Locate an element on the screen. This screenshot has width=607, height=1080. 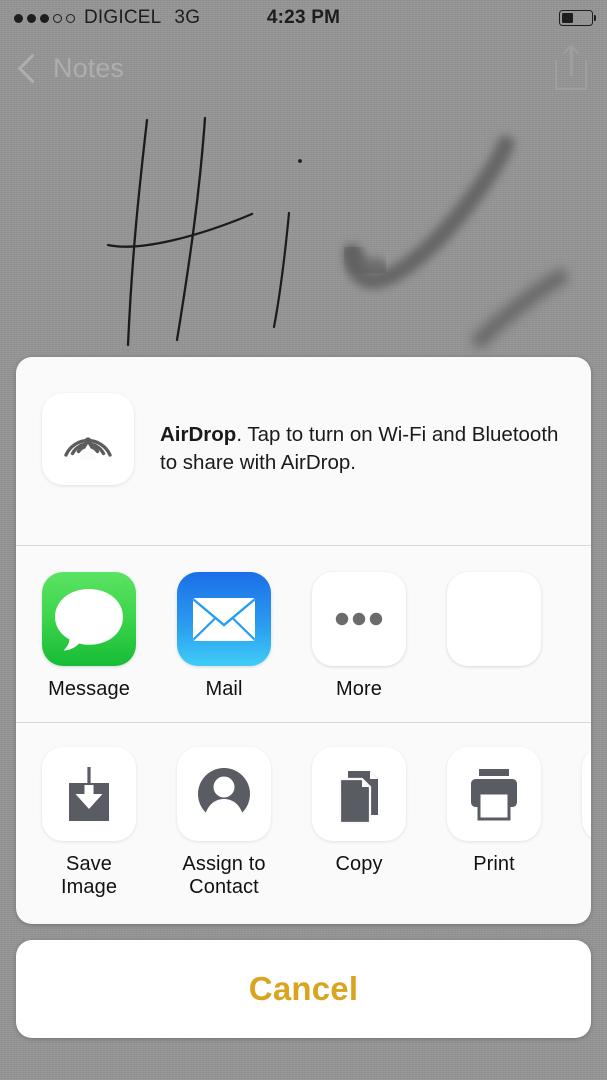
share-target-mail: Mail is located at coordinates (224, 636).